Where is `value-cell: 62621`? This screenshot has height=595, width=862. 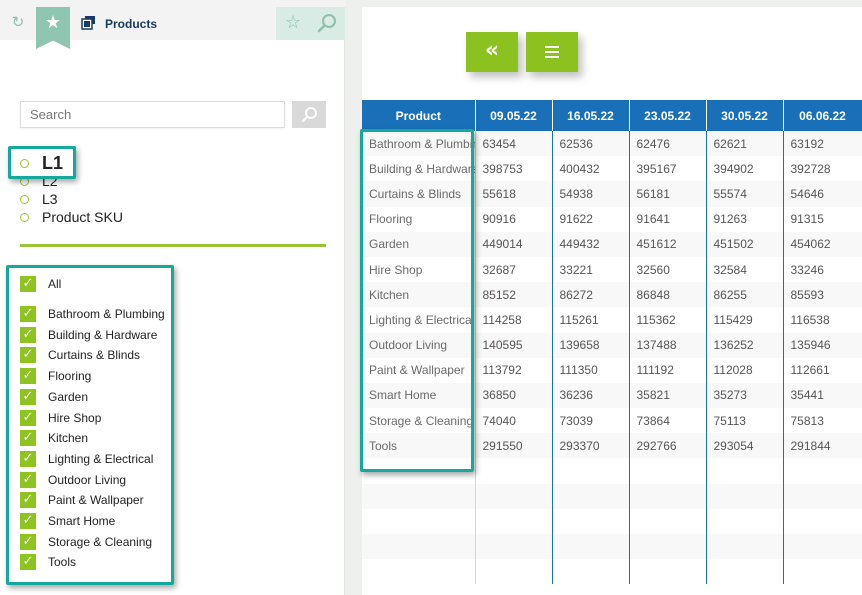
value-cell: 62621 is located at coordinates (745, 144).